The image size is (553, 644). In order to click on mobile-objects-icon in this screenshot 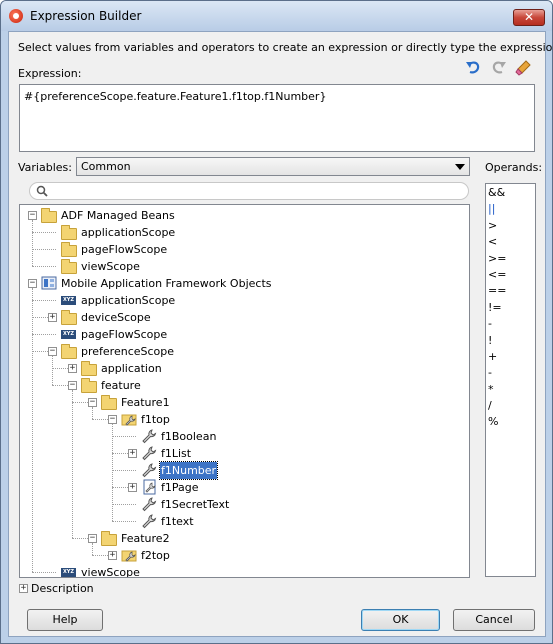, I will do `click(49, 283)`.